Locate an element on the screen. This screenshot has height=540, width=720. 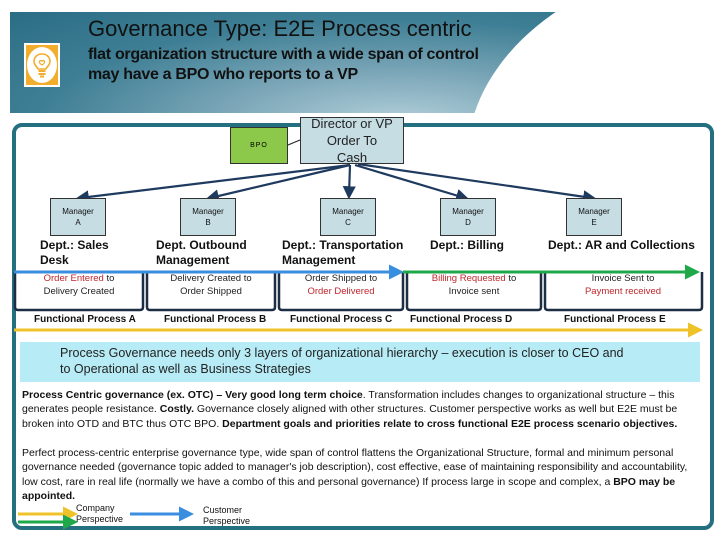
process-end: Delivery Created is located at coordinates (79, 291).